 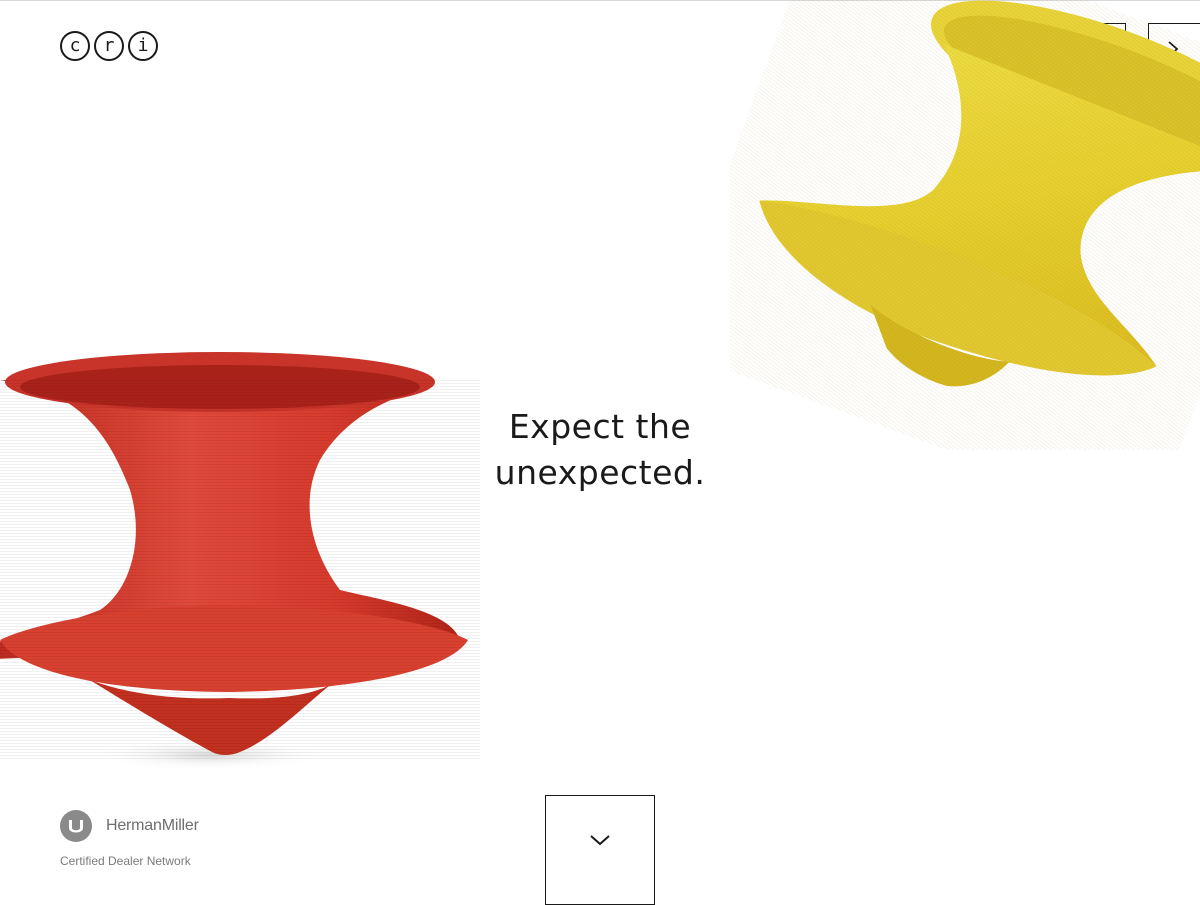 What do you see at coordinates (152, 825) in the screenshot?
I see `dealer-brand-name: HermanMiller` at bounding box center [152, 825].